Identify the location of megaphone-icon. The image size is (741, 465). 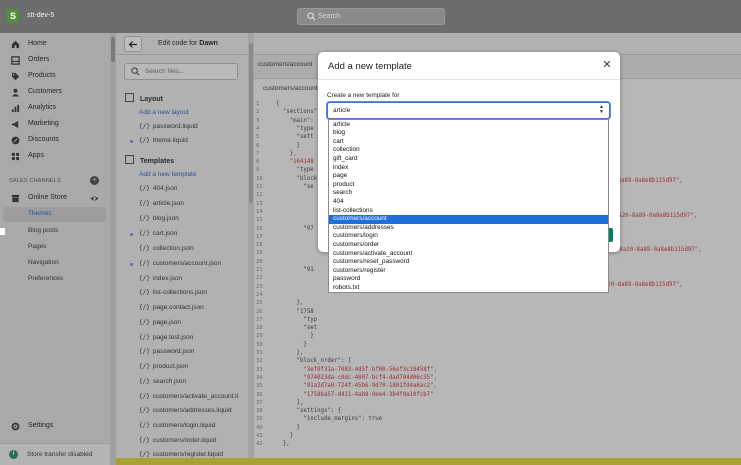
(15, 124).